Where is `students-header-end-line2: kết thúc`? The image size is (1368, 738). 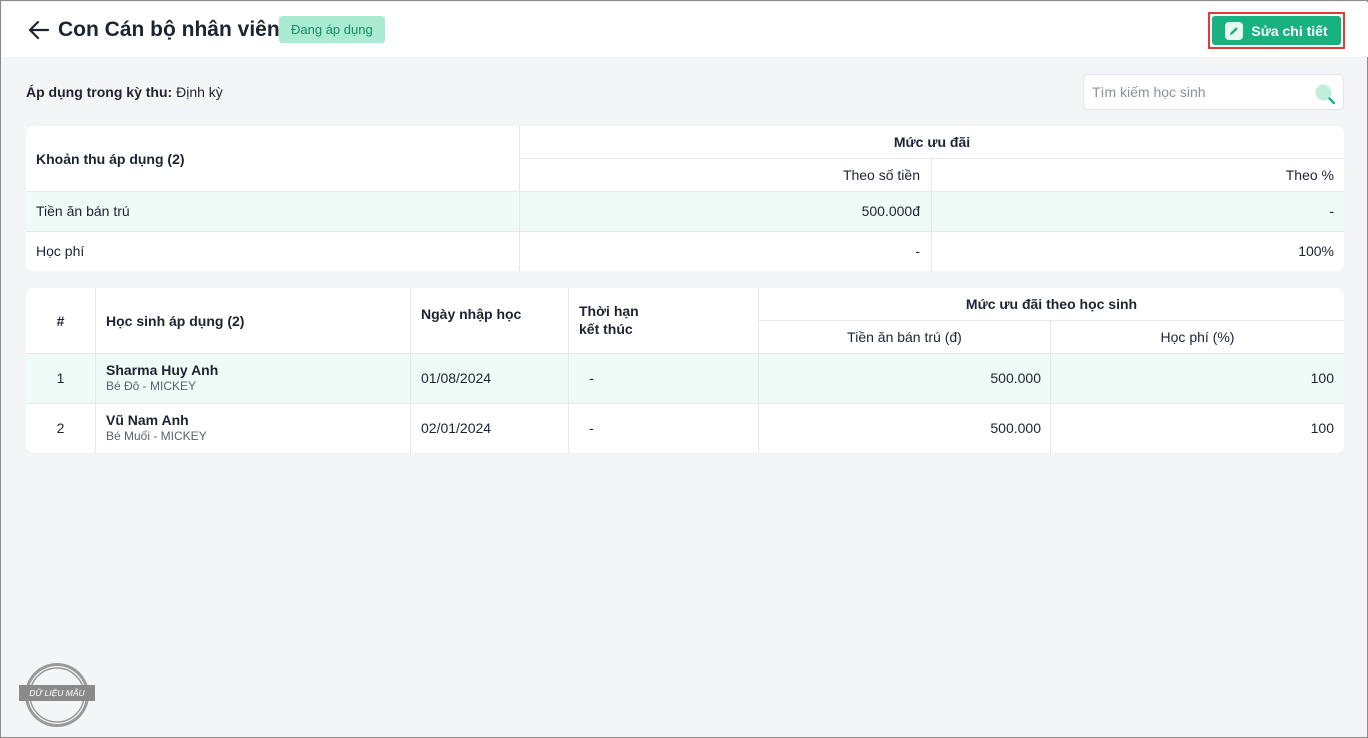
students-header-end-line2: kết thúc is located at coordinates (606, 329).